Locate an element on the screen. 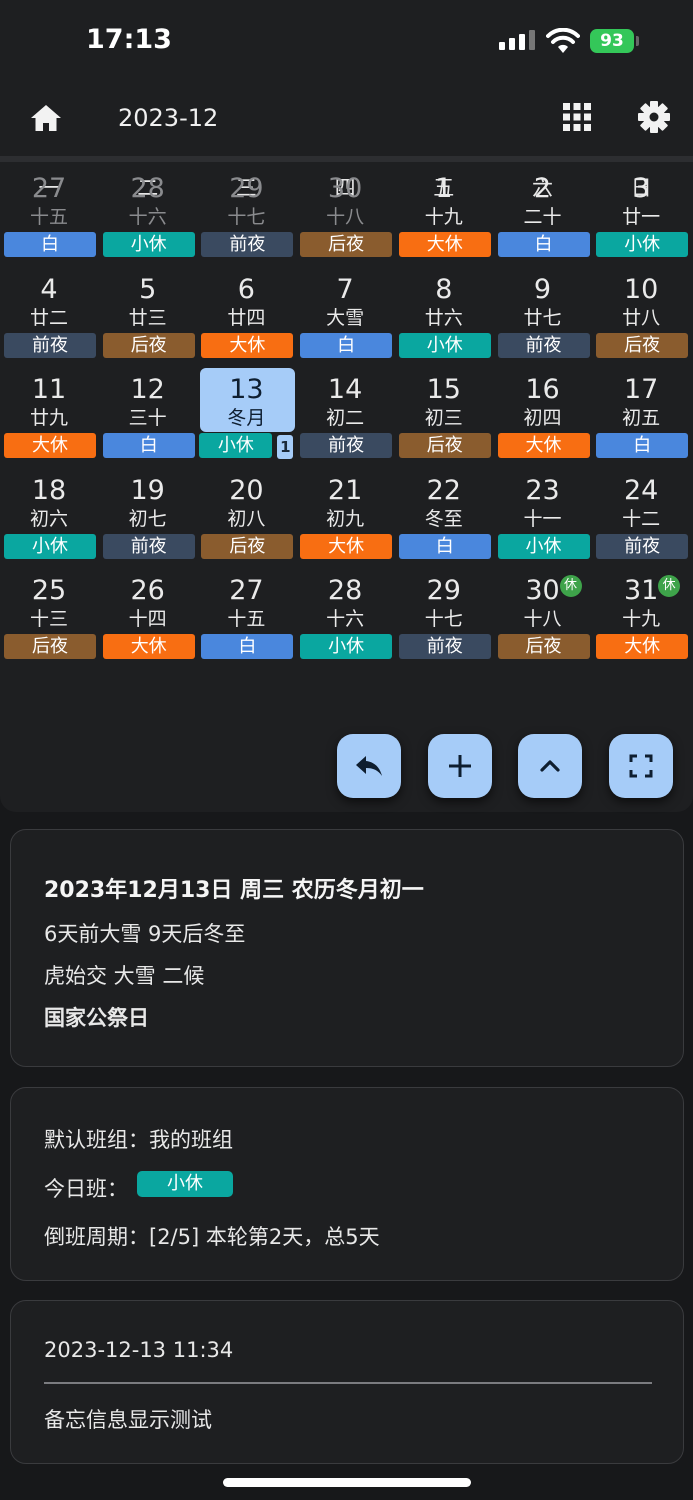 The height and width of the screenshot is (1500, 693). collapse-button is located at coordinates (550, 766).